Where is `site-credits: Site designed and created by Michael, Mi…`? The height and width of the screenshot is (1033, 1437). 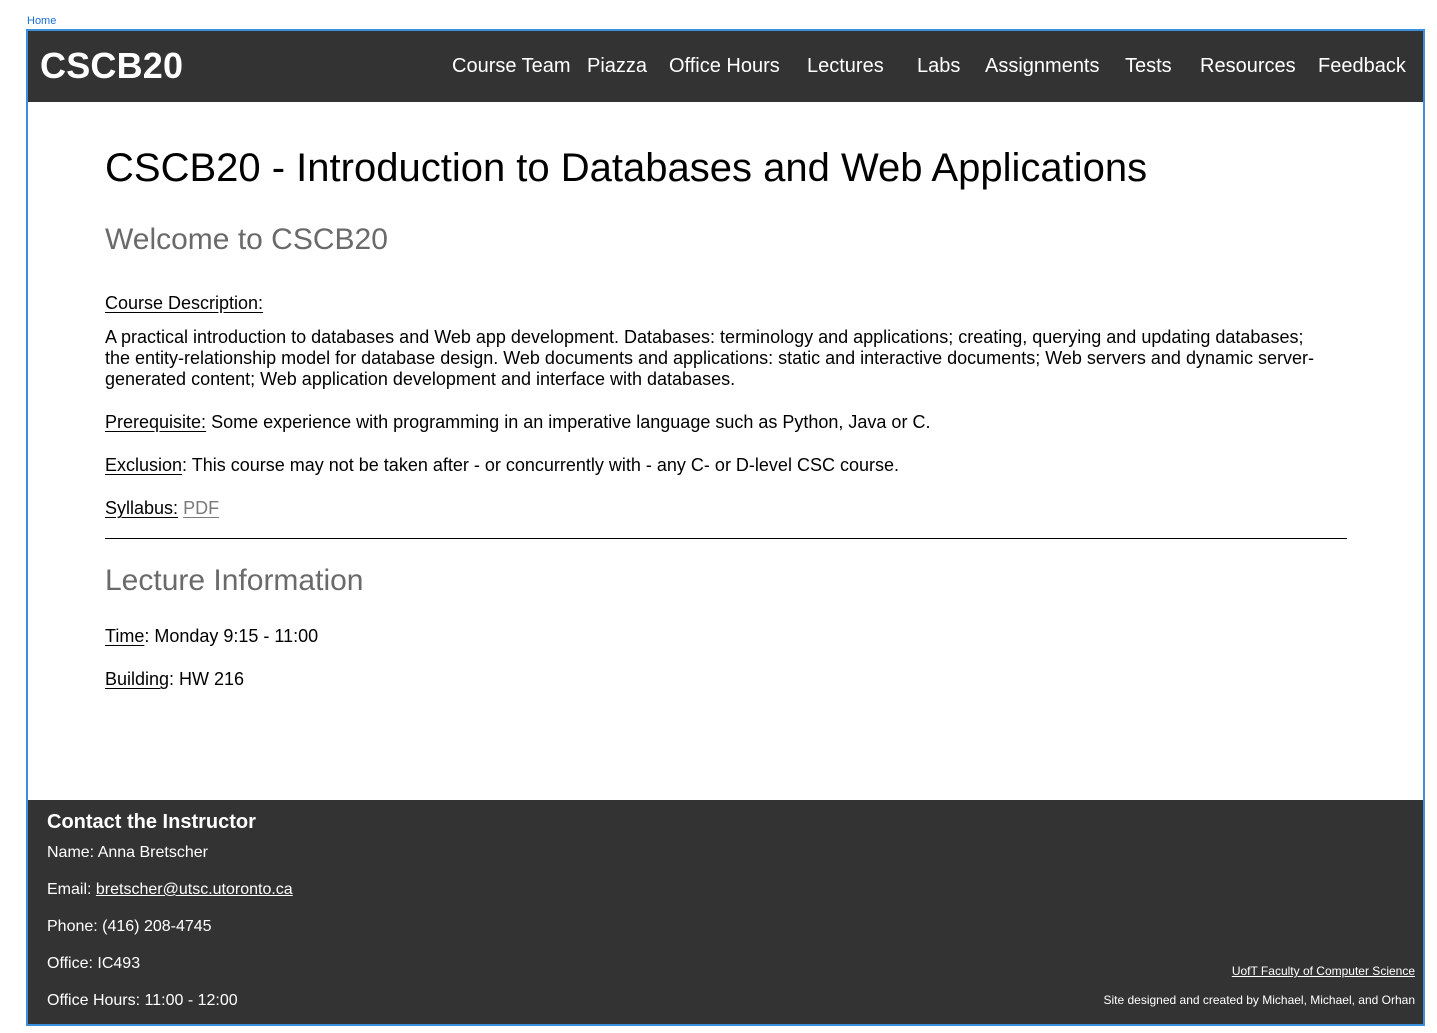
site-credits: Site designed and created by Michael, Mi… is located at coordinates (1259, 1000).